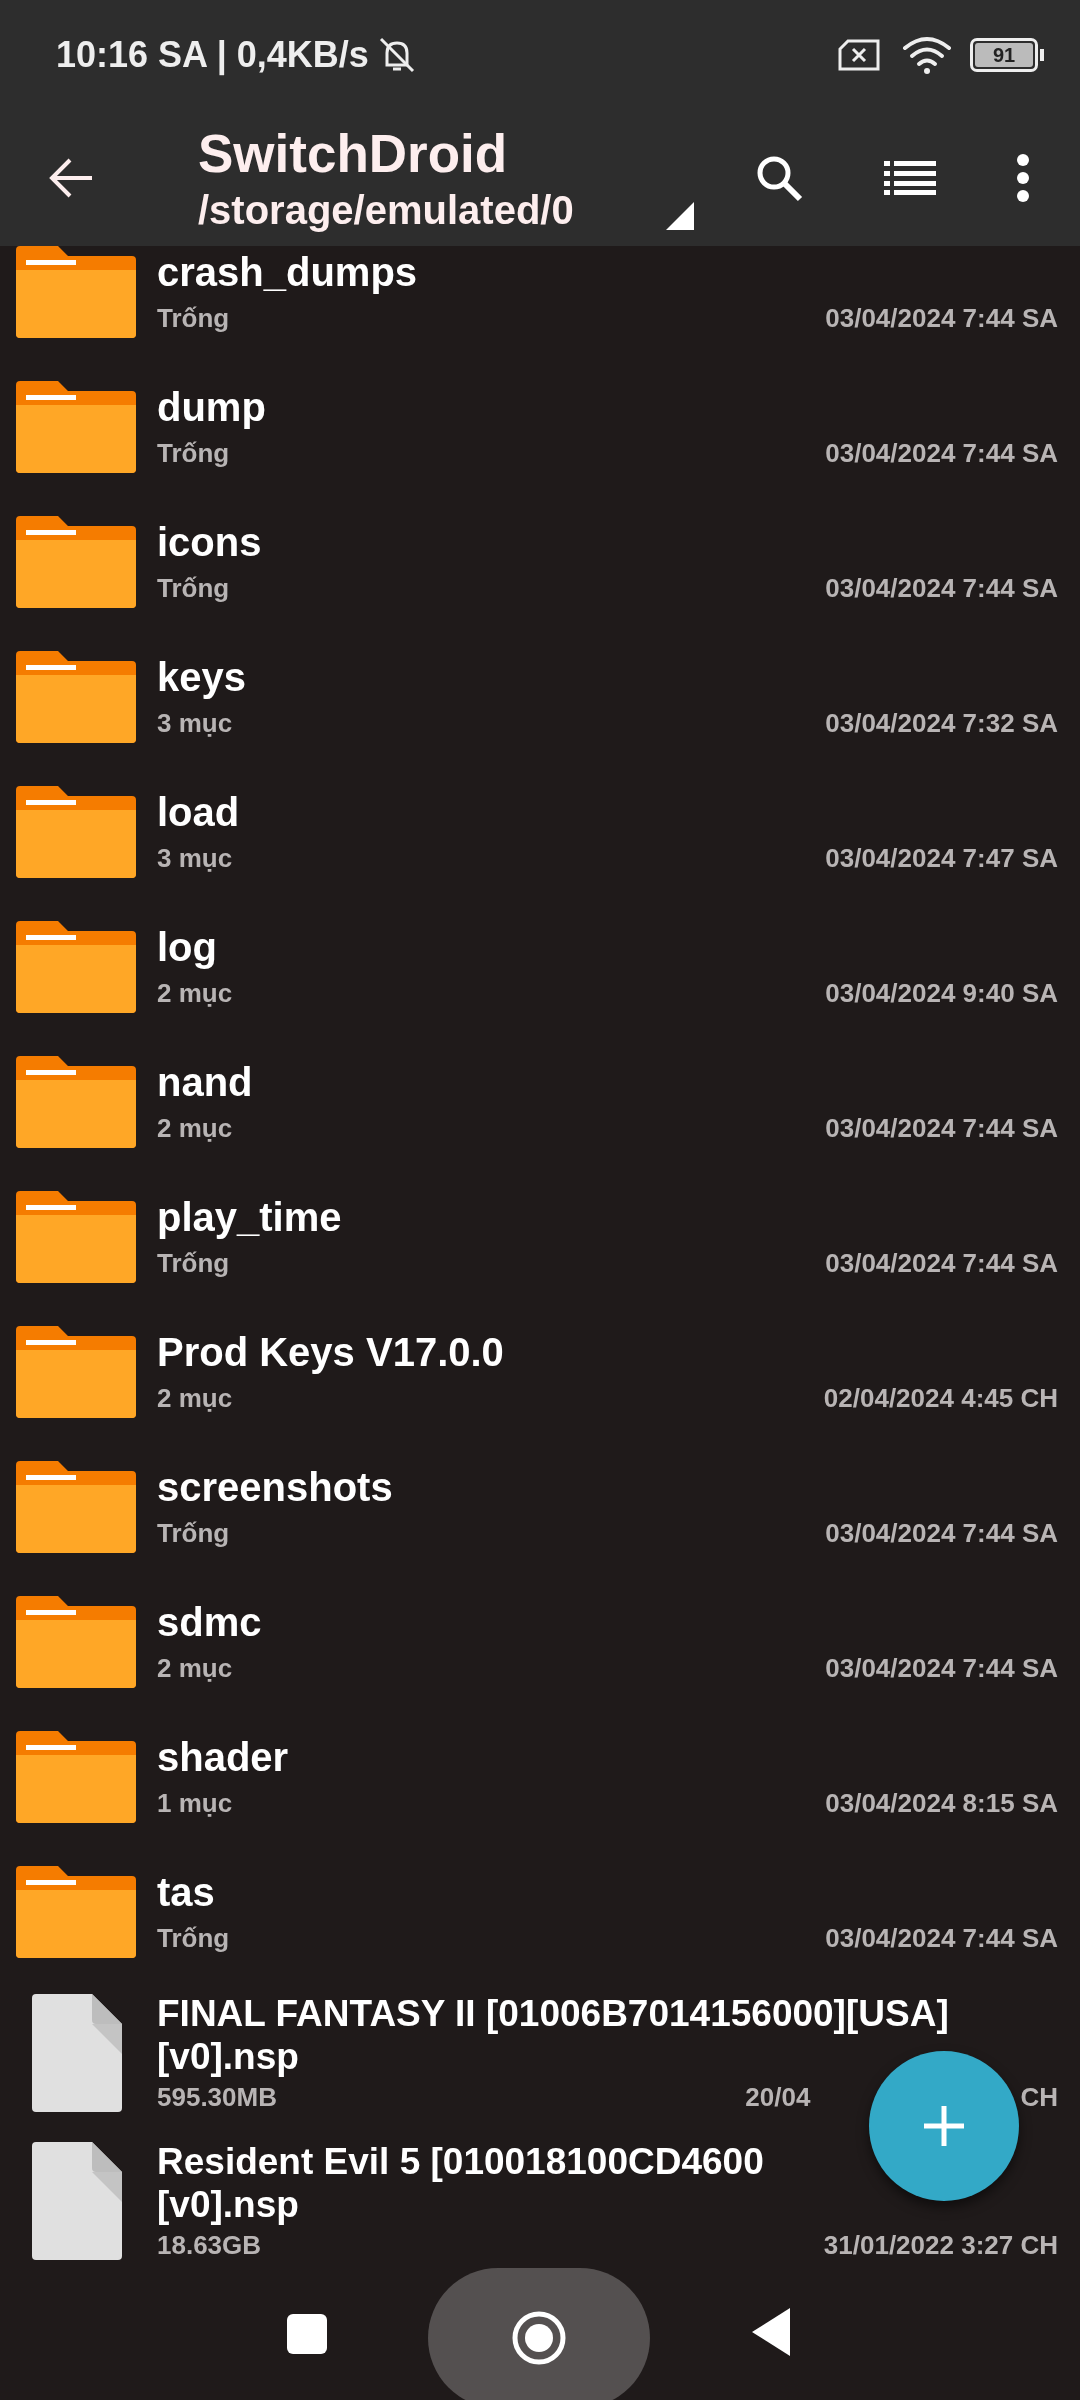 This screenshot has height=2400, width=1080. Describe the element at coordinates (540, 1371) in the screenshot. I see `folder-row: Prod Keys V17.0.0 2 mục 02/04/2024 4:45 CH` at that location.